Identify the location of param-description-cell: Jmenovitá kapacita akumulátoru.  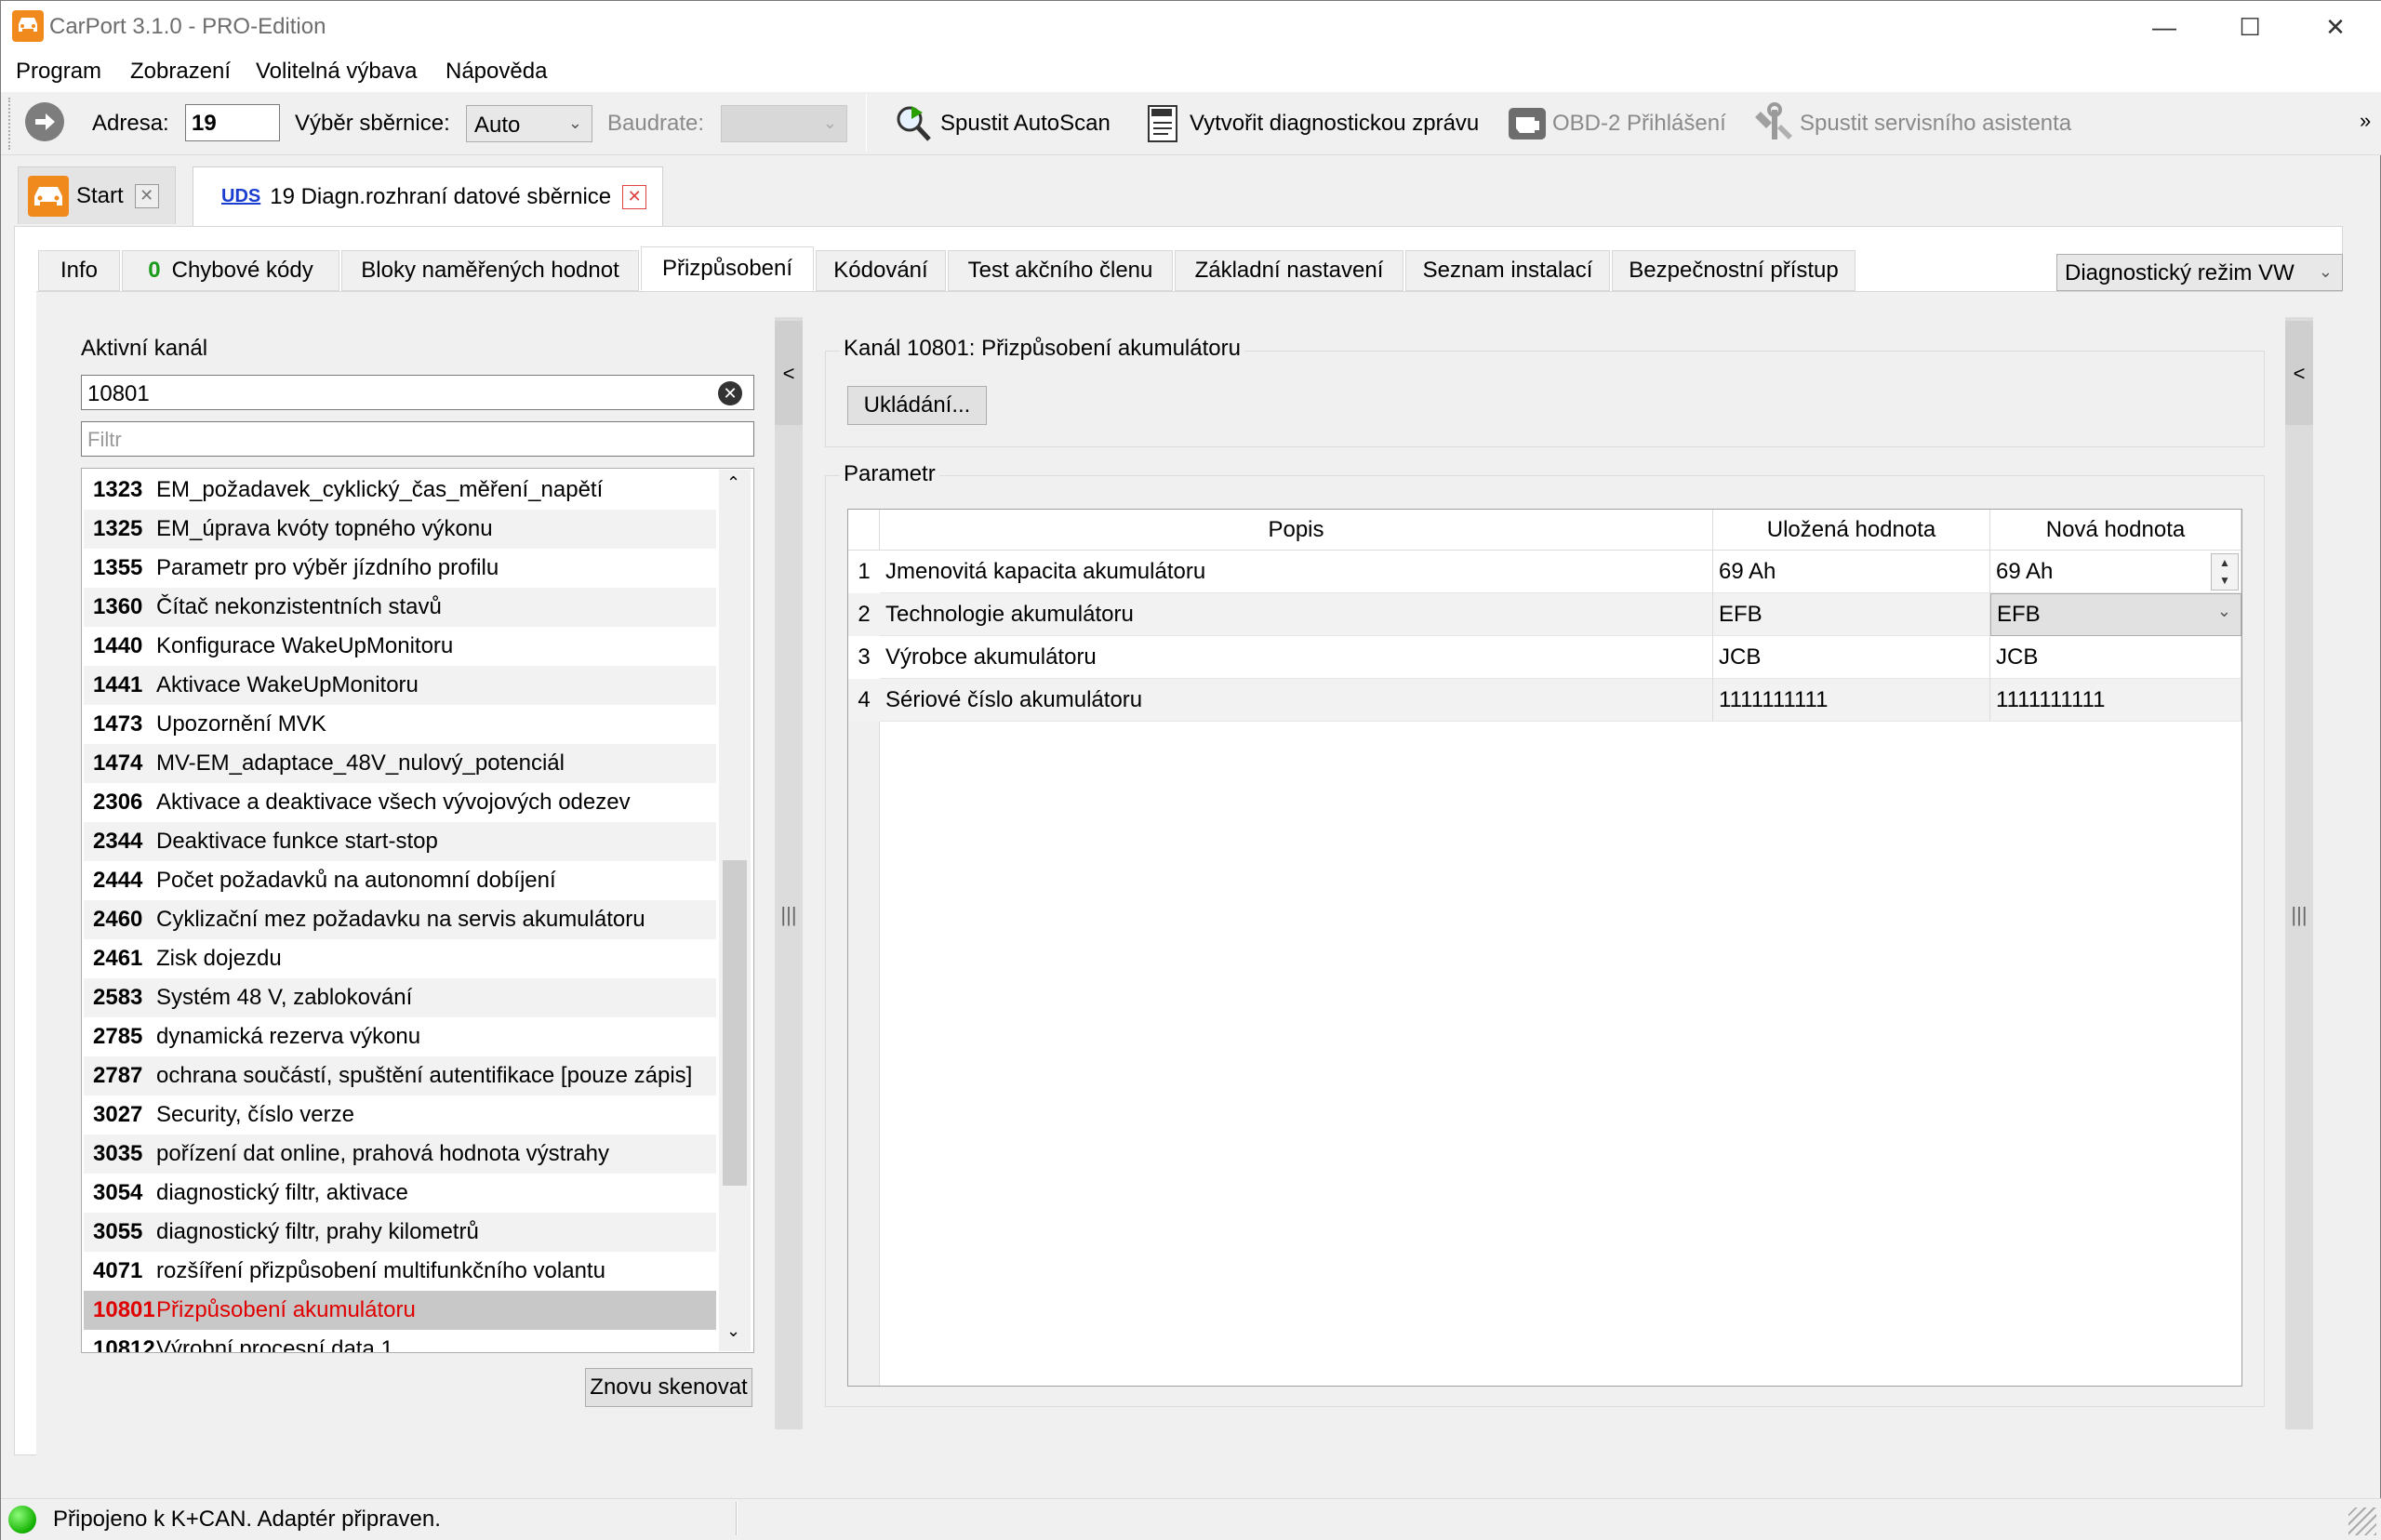
(1296, 572).